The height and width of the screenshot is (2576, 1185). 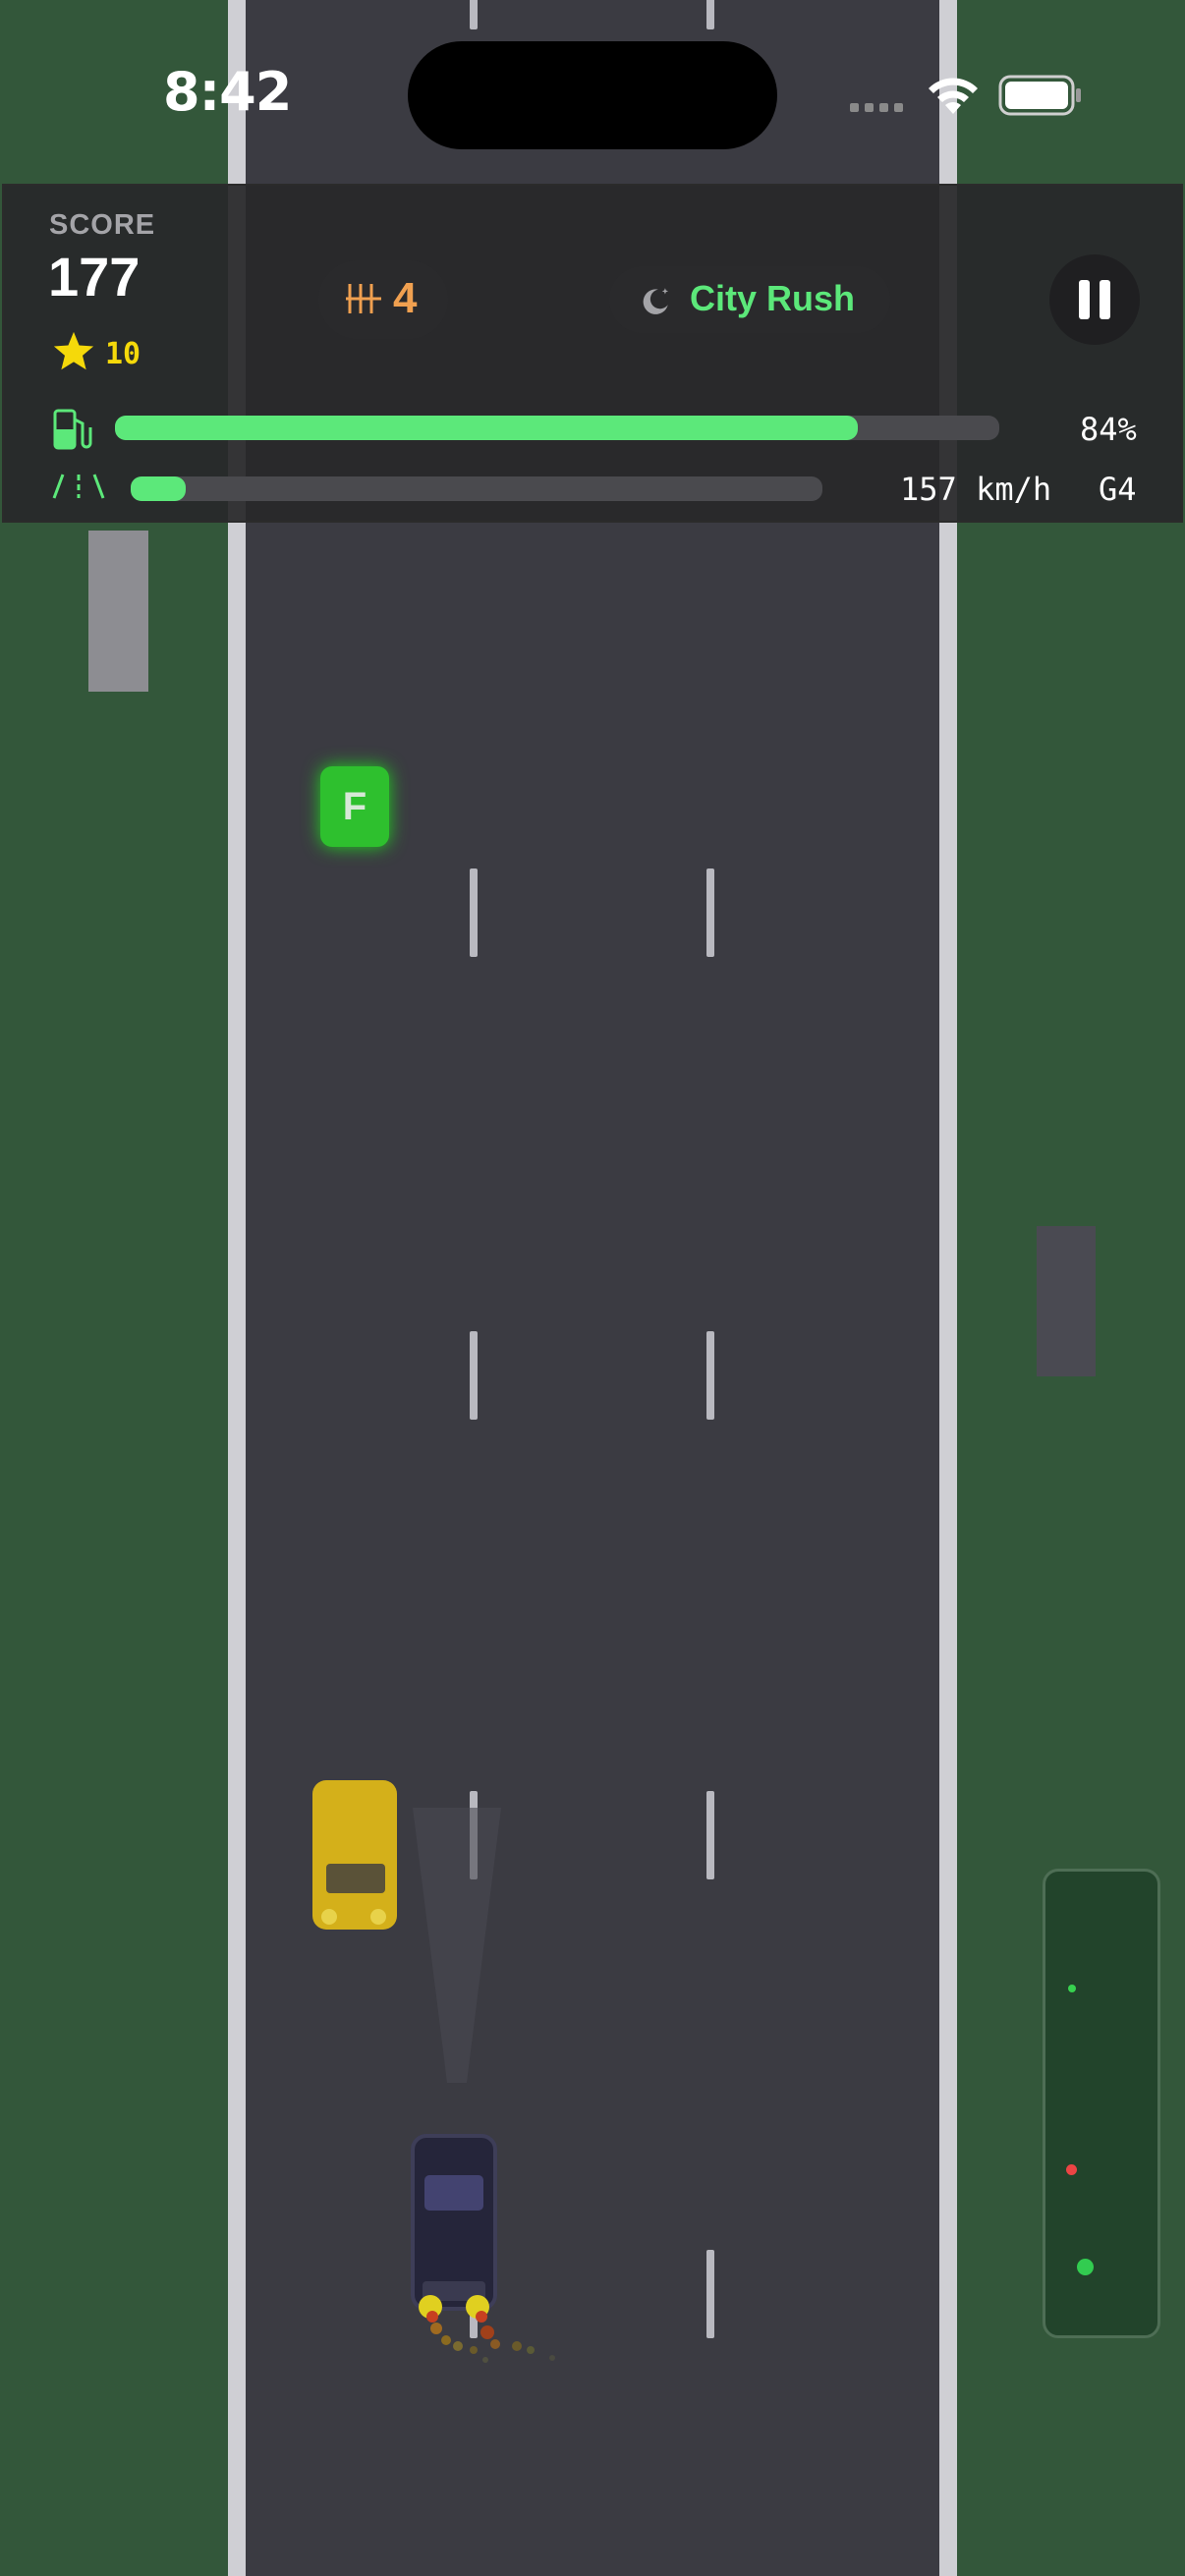 What do you see at coordinates (364, 298) in the screenshot?
I see `gears-icon` at bounding box center [364, 298].